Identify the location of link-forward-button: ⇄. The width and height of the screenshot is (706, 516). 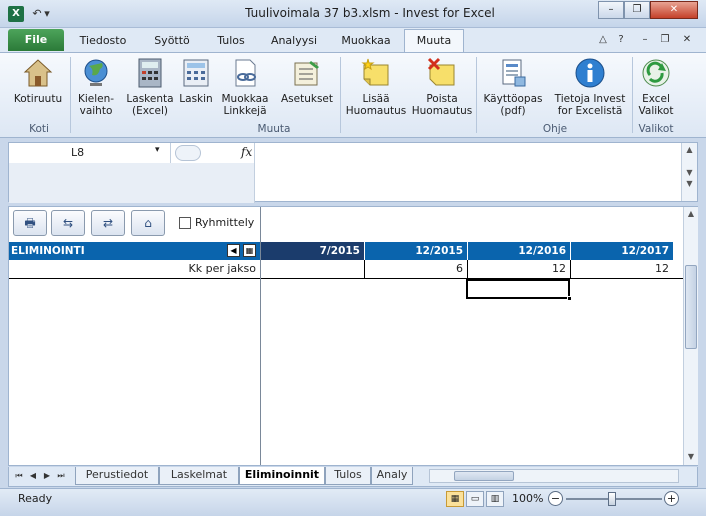
(108, 223).